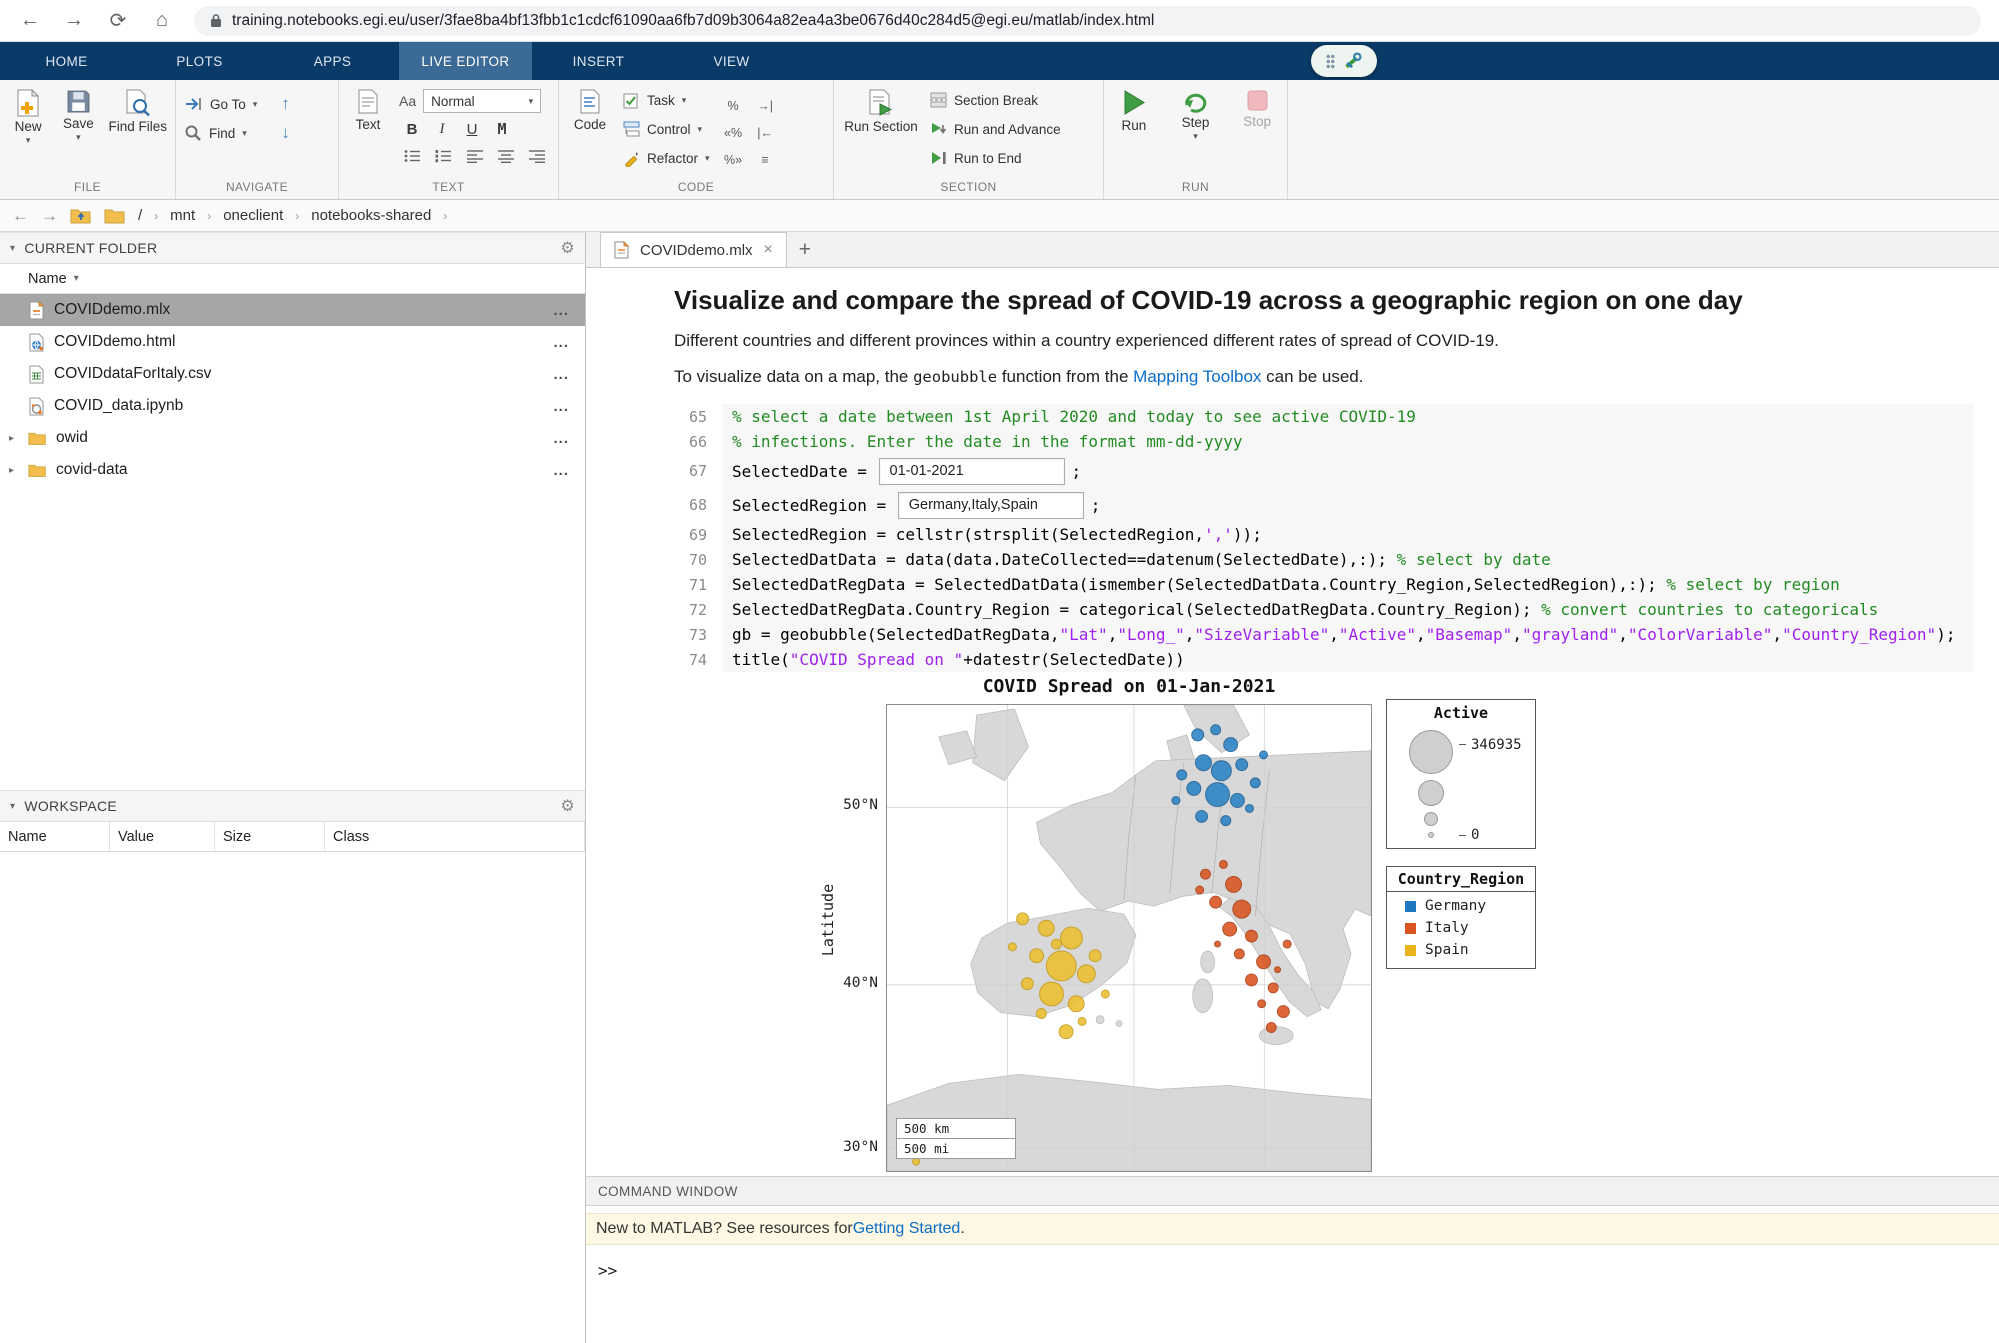 The width and height of the screenshot is (1999, 1343). Describe the element at coordinates (220, 104) in the screenshot. I see `goto-button: Go To ▾` at that location.